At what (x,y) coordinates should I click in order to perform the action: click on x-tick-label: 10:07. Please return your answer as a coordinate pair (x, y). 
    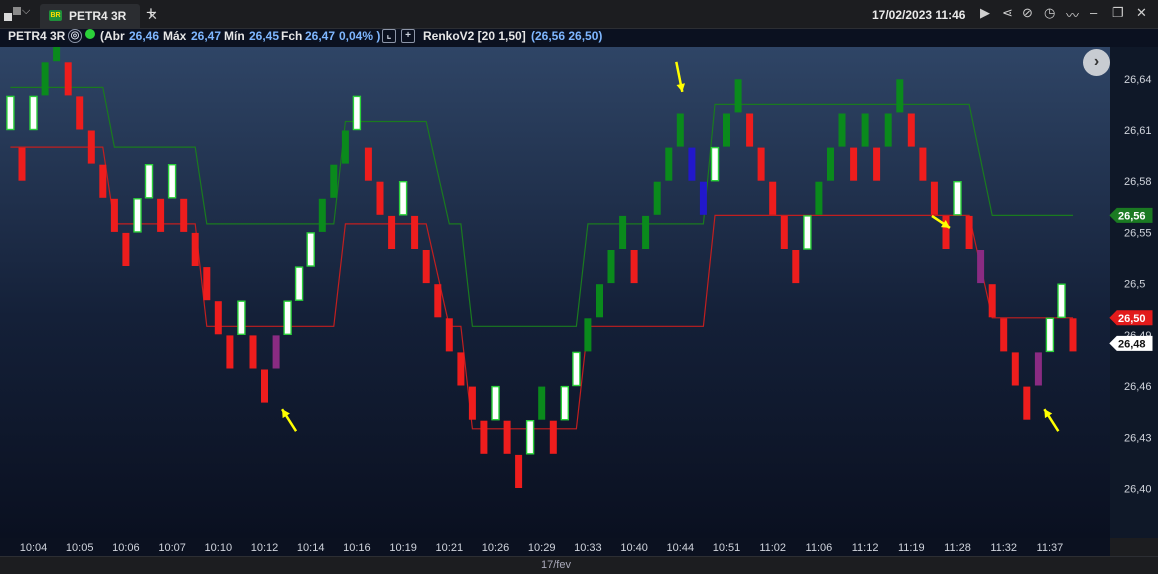
    Looking at the image, I should click on (172, 548).